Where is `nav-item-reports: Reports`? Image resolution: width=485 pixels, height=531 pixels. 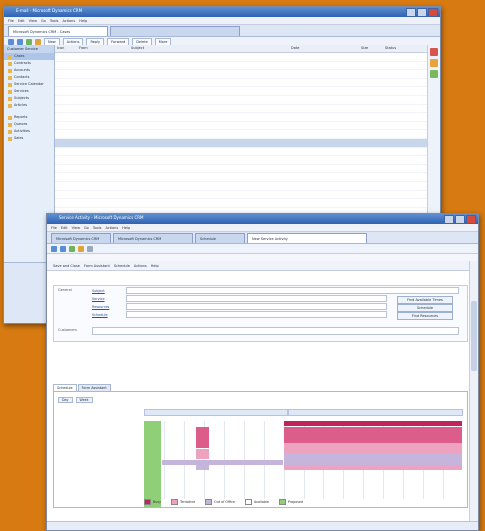 nav-item-reports: Reports is located at coordinates (29, 117).